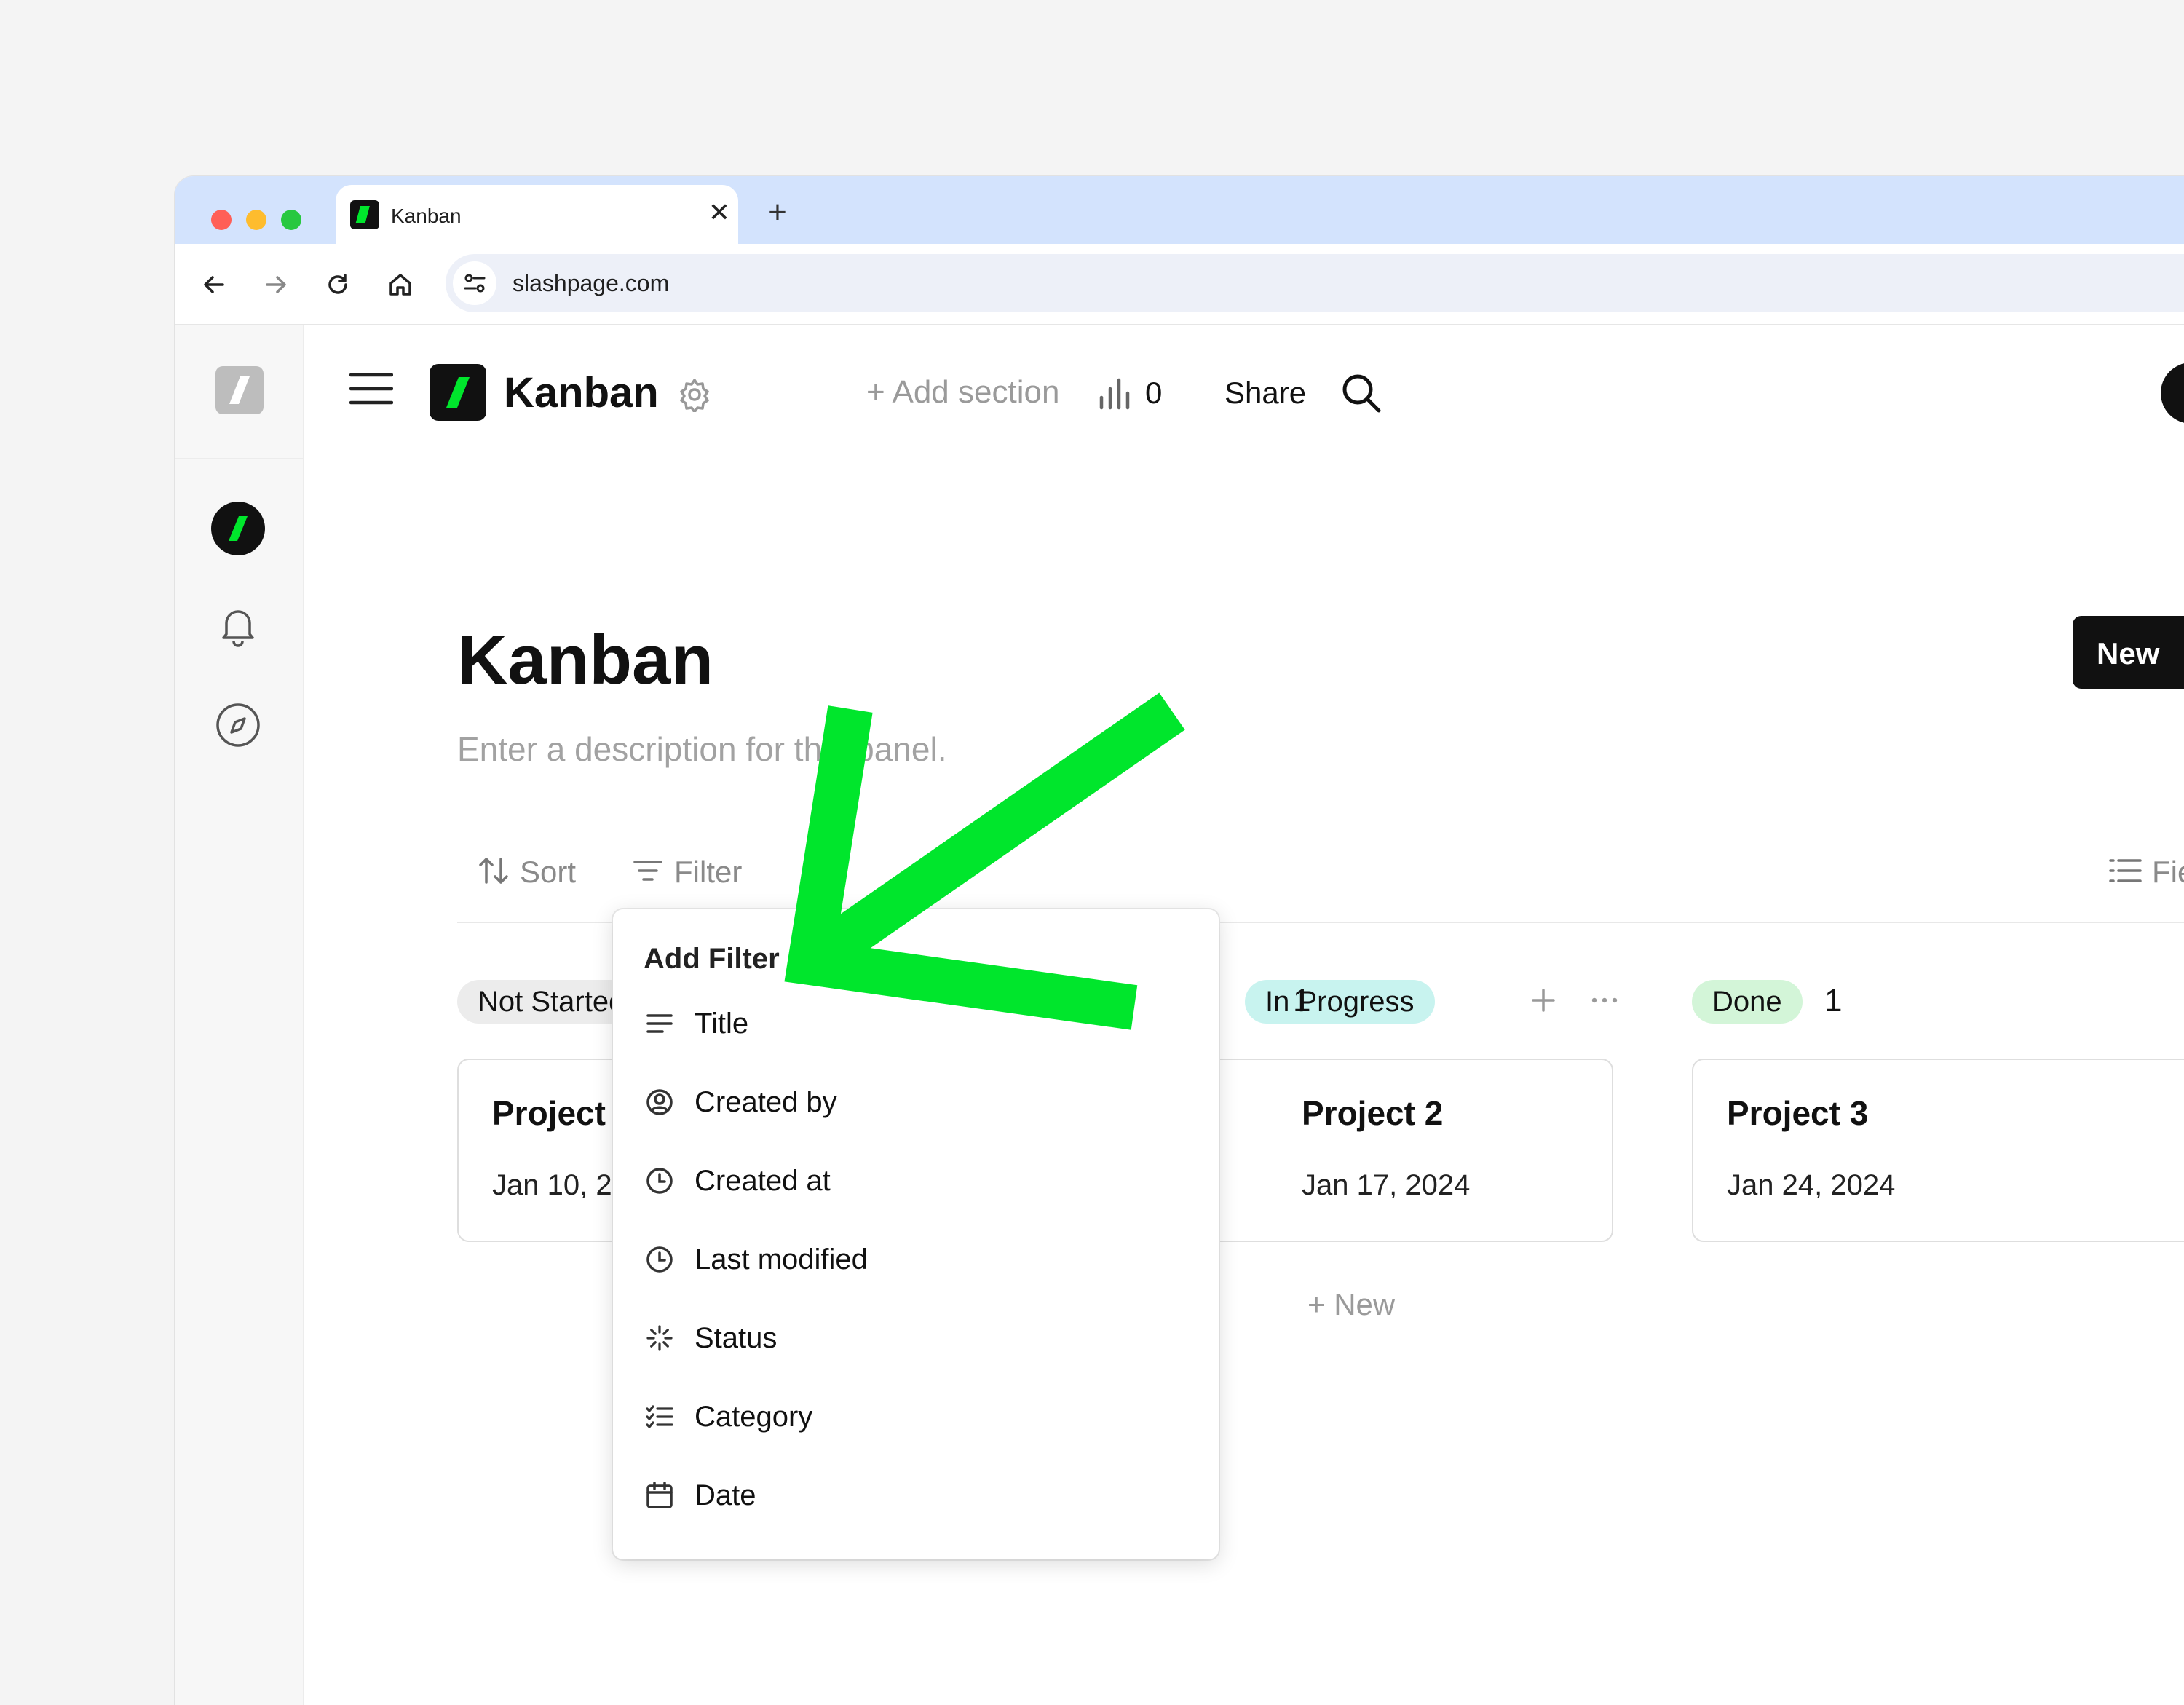 This screenshot has height=1705, width=2184. What do you see at coordinates (494, 871) in the screenshot?
I see `sort-icon` at bounding box center [494, 871].